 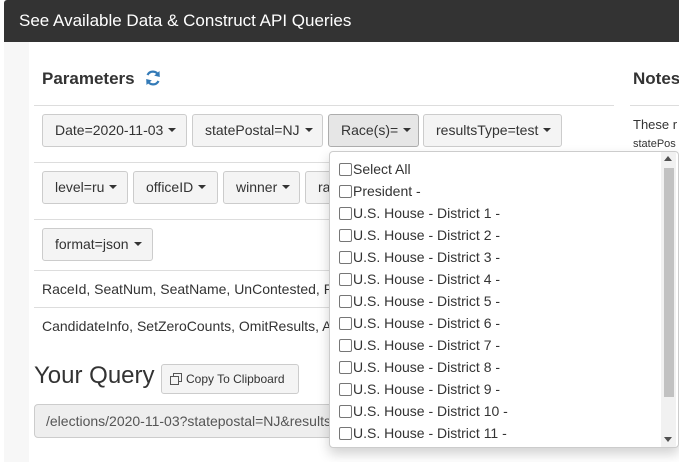 I want to click on race-option-label: U.S. House - District 5 -, so click(x=427, y=301).